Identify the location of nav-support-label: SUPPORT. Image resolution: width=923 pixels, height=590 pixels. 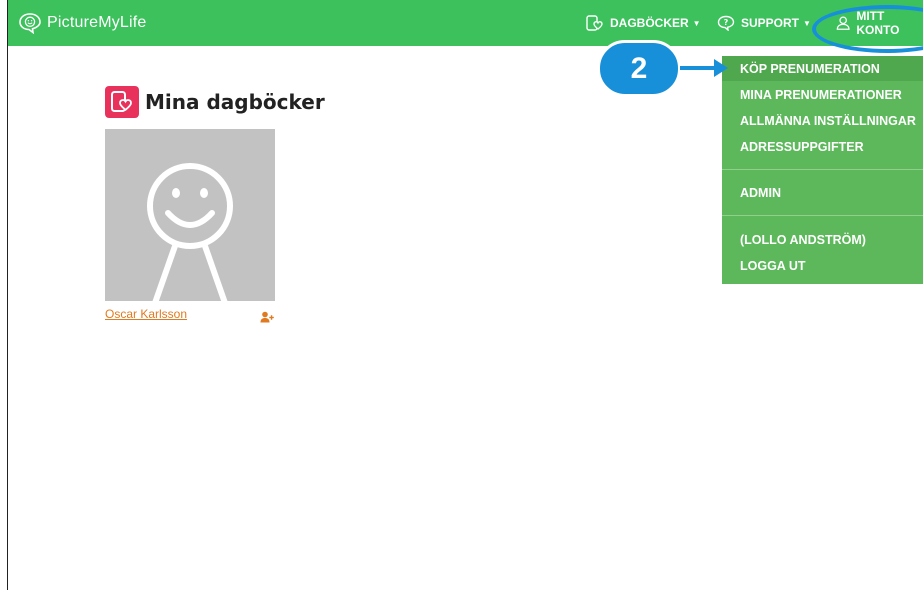
(770, 23).